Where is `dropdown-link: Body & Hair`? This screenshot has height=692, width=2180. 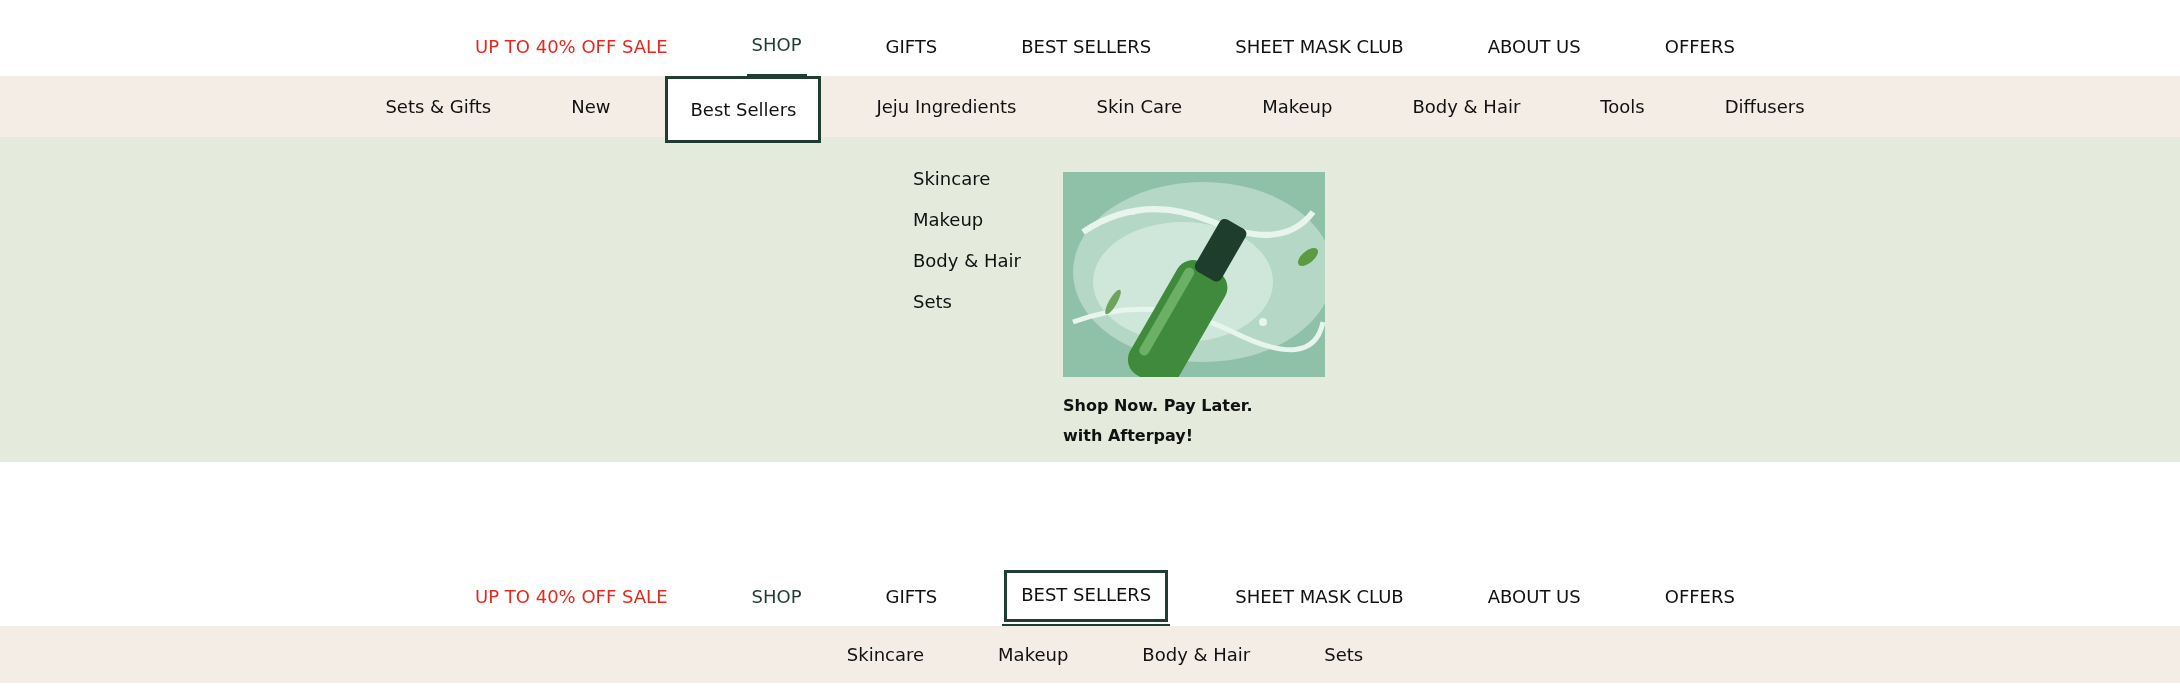 dropdown-link: Body & Hair is located at coordinates (973, 261).